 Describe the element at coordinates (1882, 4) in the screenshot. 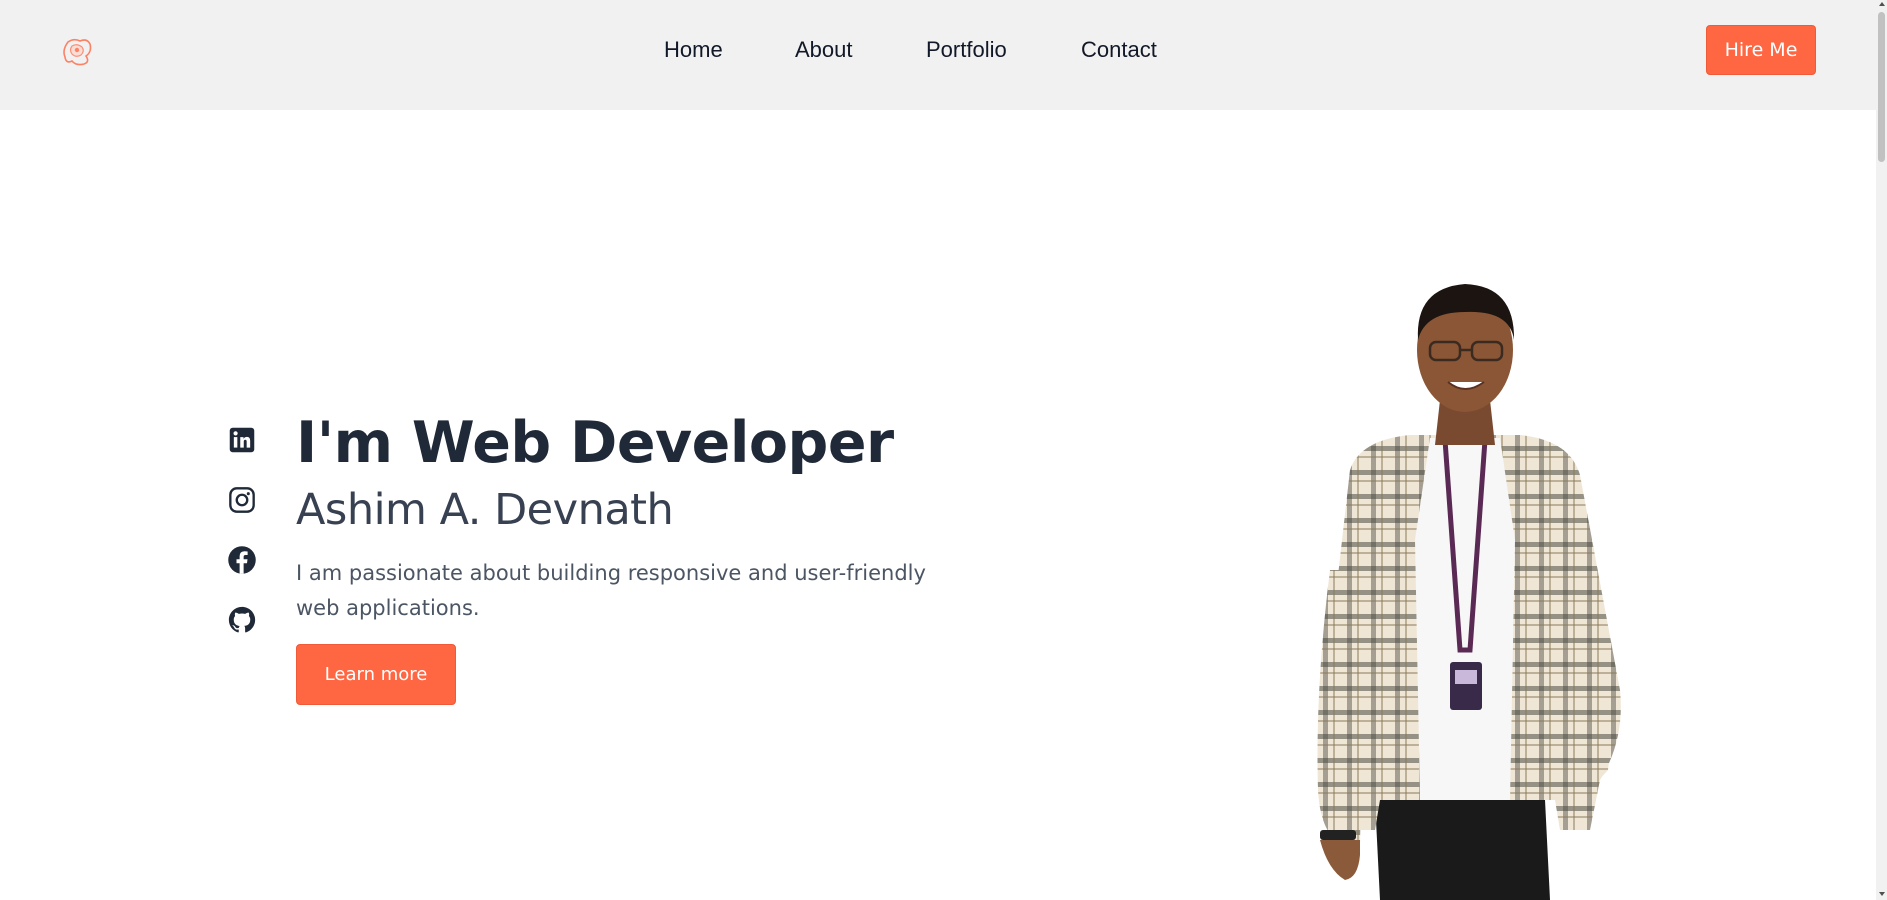

I see `scroll-up-icon` at that location.